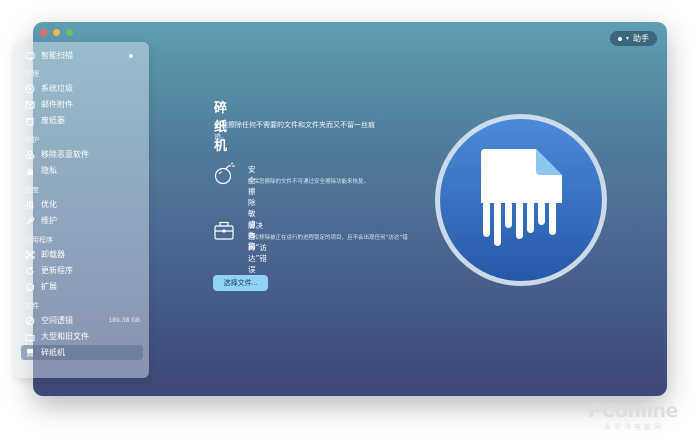 The image size is (700, 440). What do you see at coordinates (82, 352) in the screenshot?
I see `sidebar-item-shredder: 碎纸机` at bounding box center [82, 352].